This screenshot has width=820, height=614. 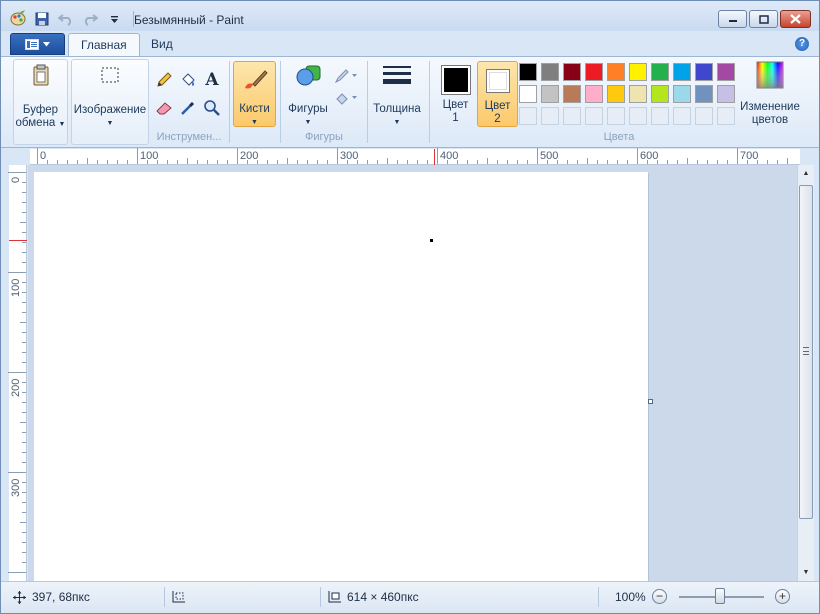 What do you see at coordinates (497, 94) in the screenshot?
I see `color2-button: Цвет 2` at bounding box center [497, 94].